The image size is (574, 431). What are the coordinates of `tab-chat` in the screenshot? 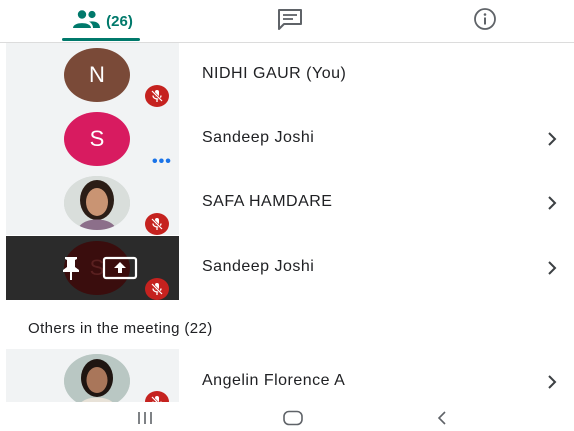 It's located at (290, 21).